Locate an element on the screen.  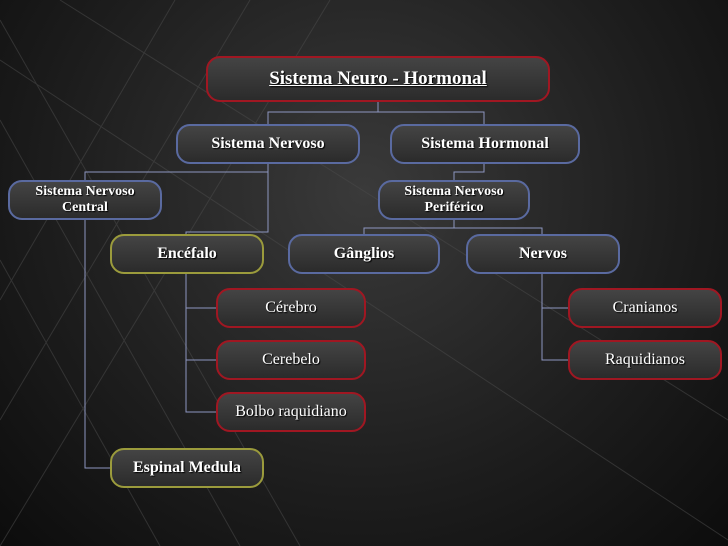
node-label: Sistema Nervoso is located at coordinates (268, 143).